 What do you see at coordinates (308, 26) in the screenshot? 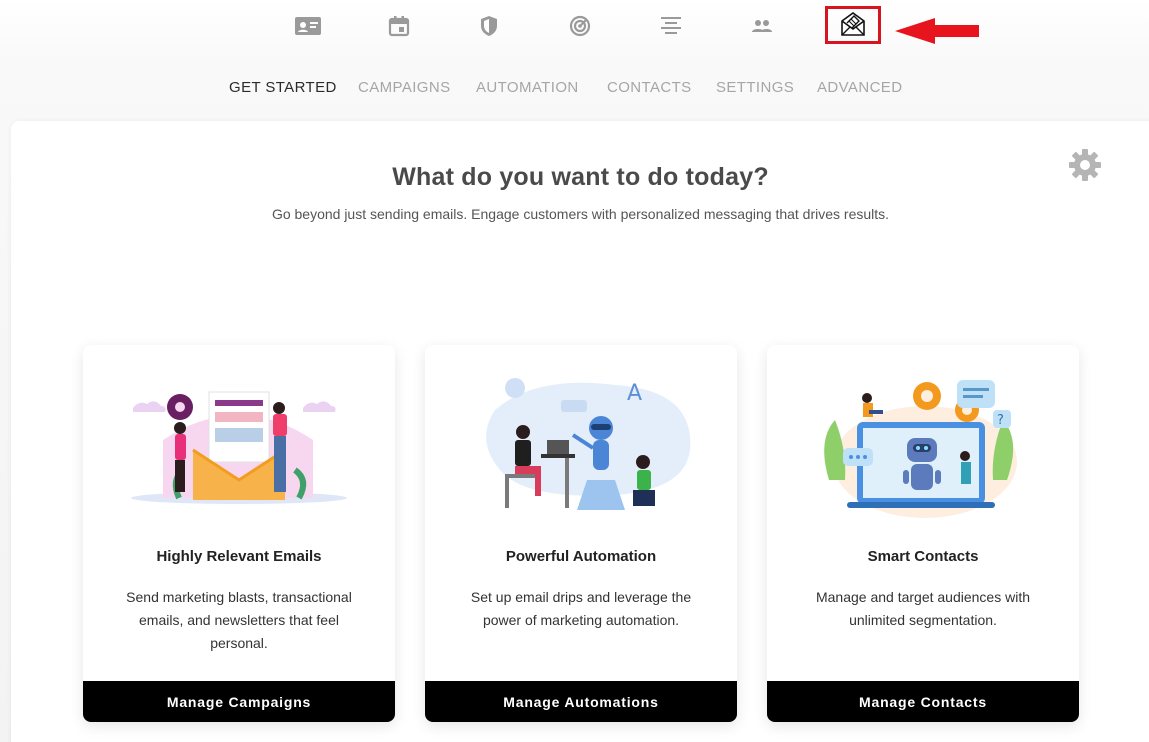
I see `contact-card-icon` at bounding box center [308, 26].